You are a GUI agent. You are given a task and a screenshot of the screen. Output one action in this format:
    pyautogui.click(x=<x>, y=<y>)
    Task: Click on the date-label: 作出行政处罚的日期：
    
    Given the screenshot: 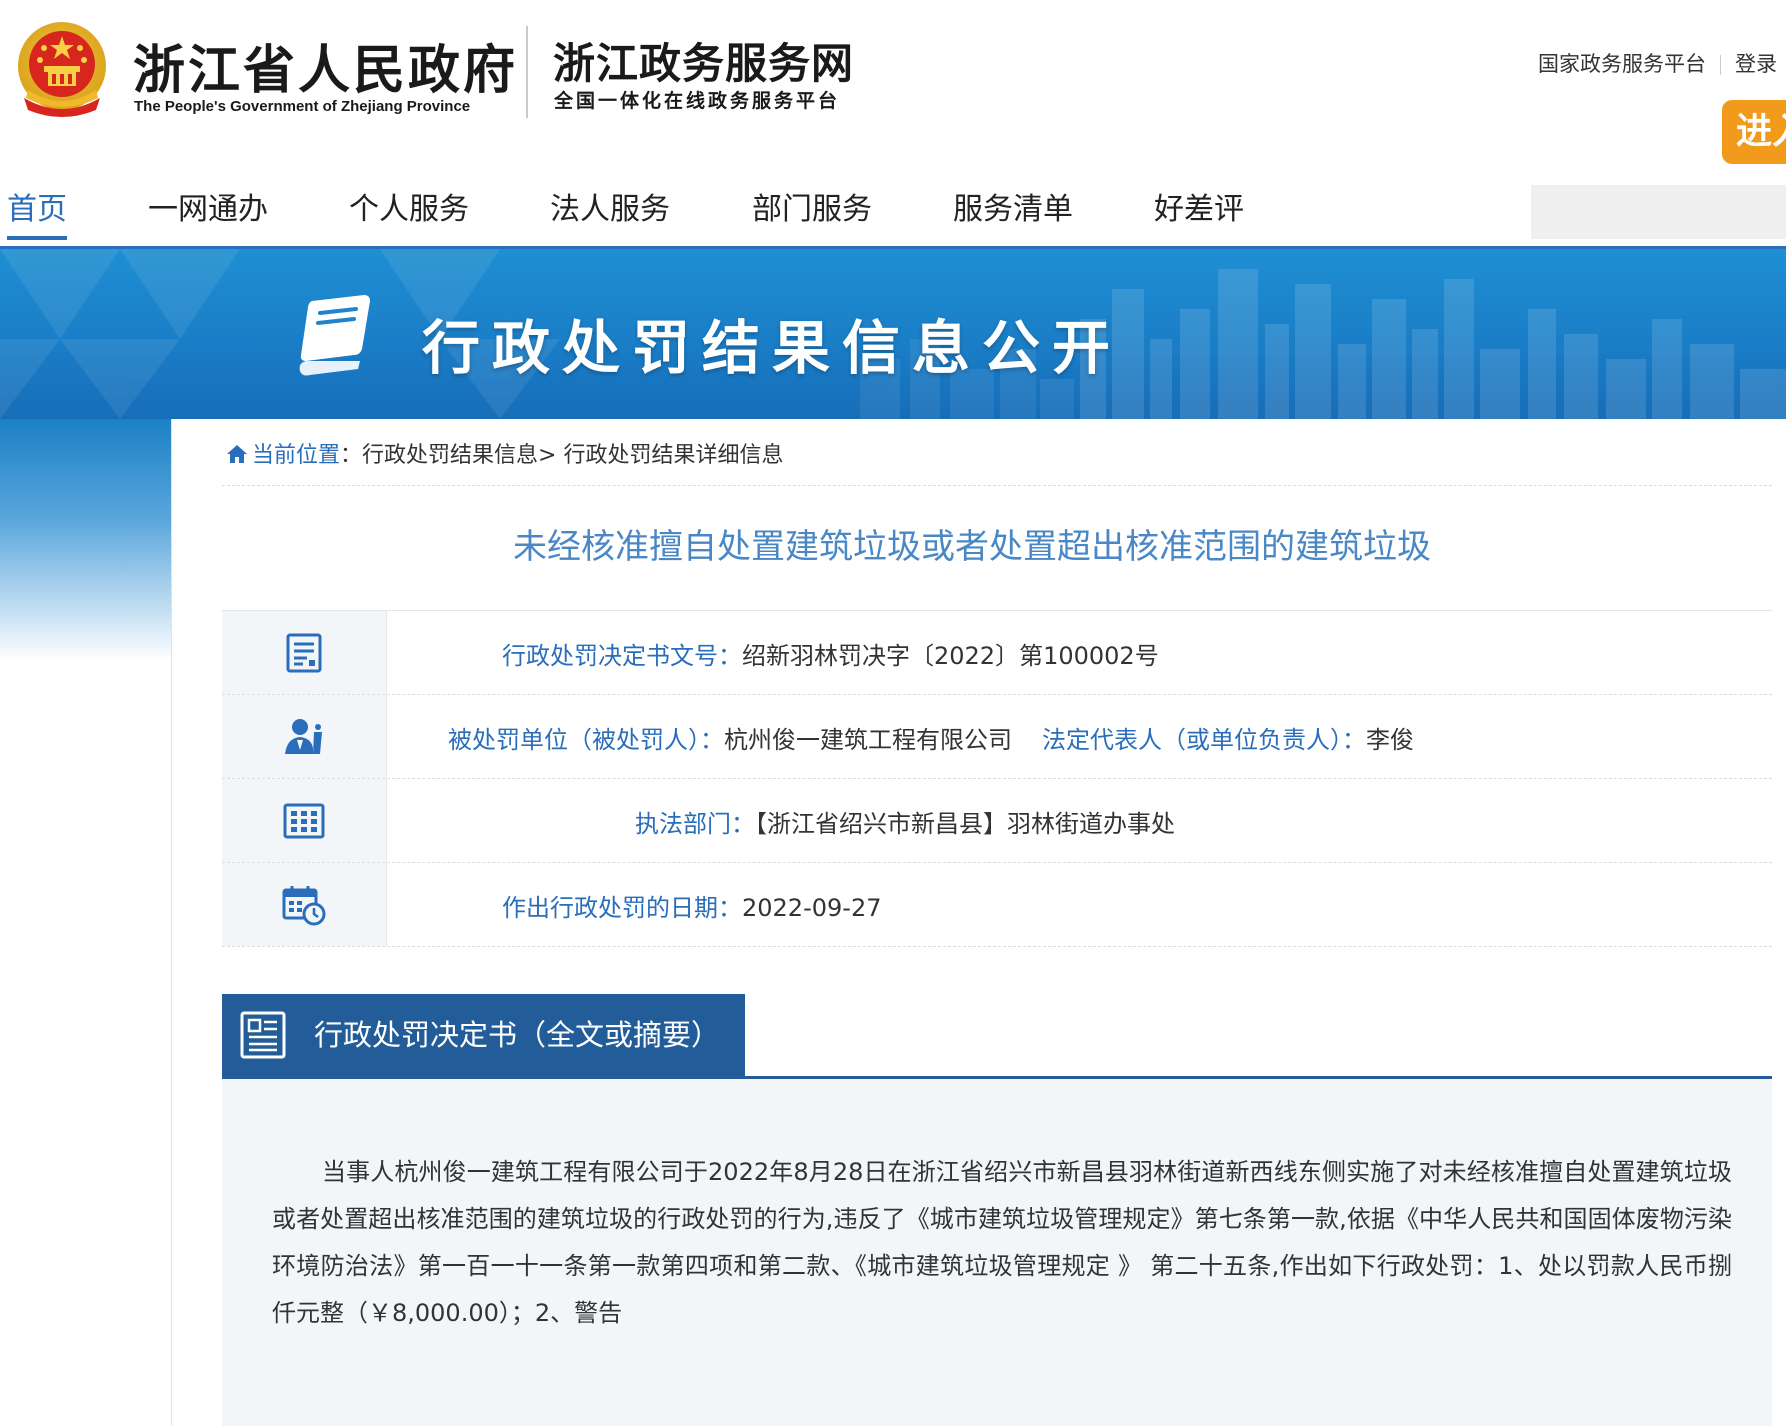 What is the action you would take?
    pyautogui.click(x=622, y=908)
    